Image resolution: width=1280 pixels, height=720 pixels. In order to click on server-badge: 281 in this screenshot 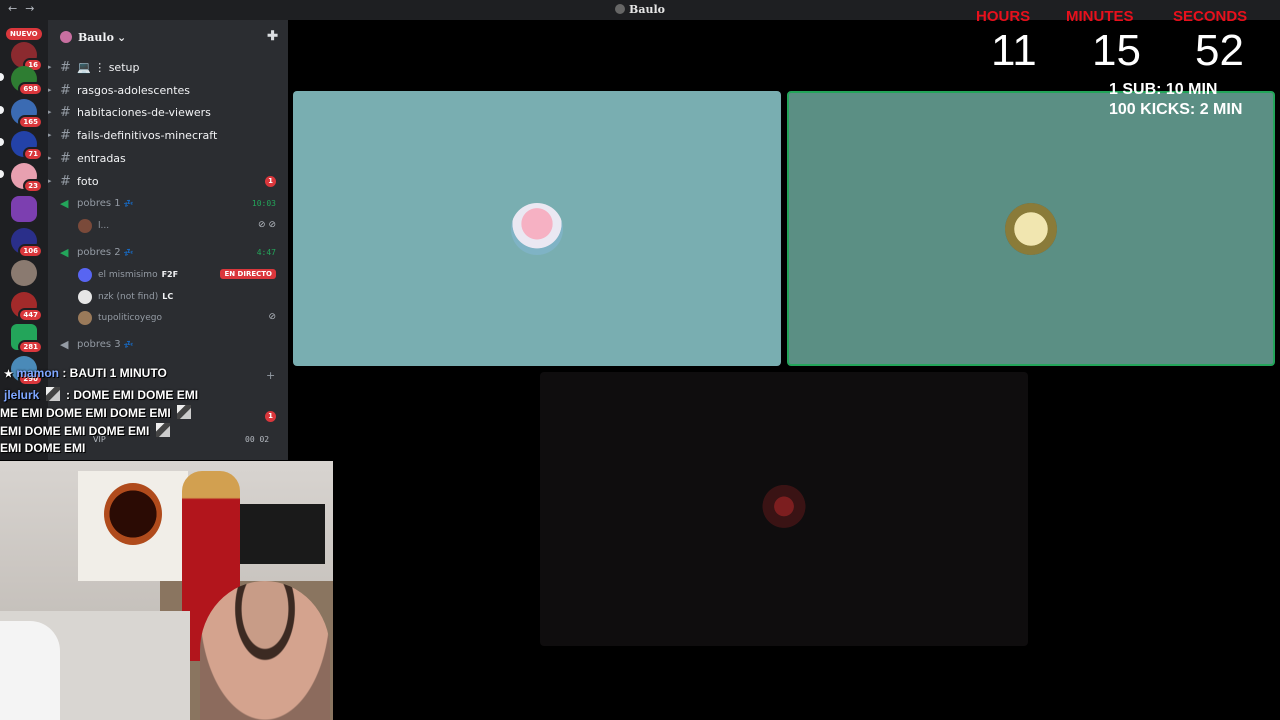, I will do `click(30, 347)`.